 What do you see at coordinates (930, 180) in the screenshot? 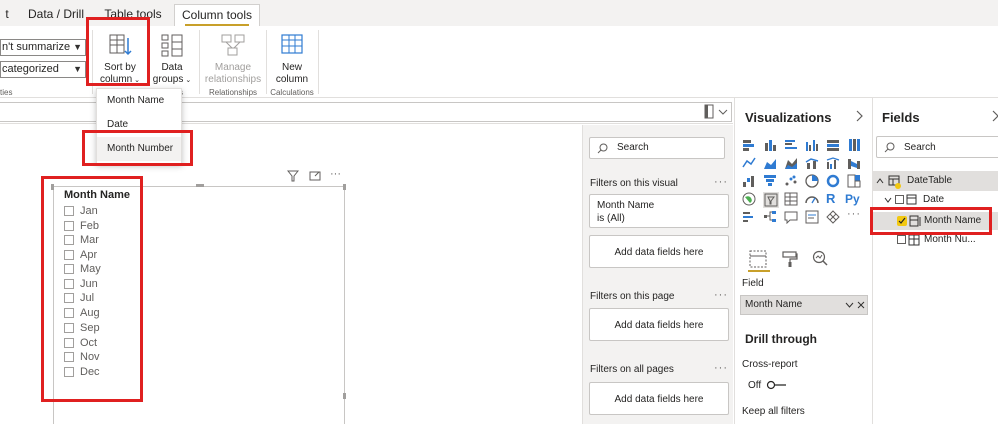
I see `field-table-name: DateTable` at bounding box center [930, 180].